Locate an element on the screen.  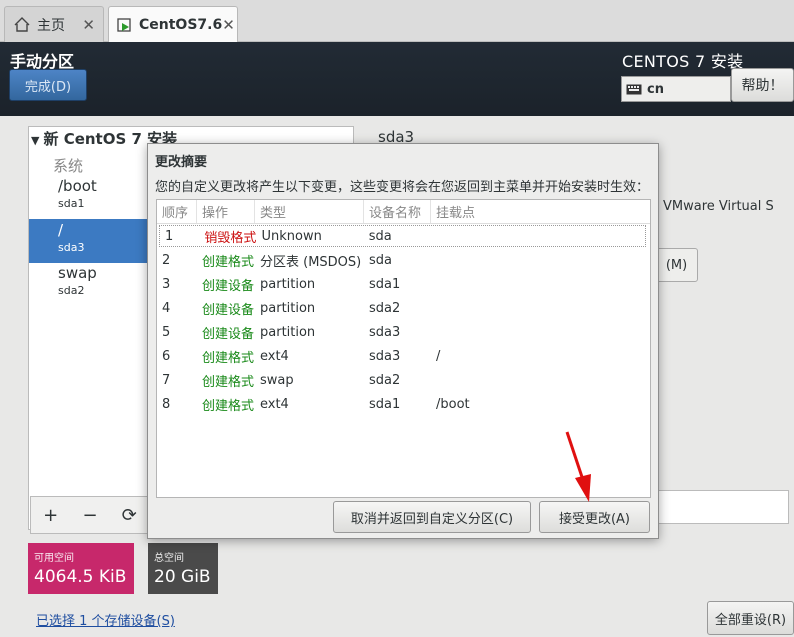
dialog-description: 您的自定义更改将产生以下变更，这些变更将会在您返回到主菜单并开始安装时生效： is located at coordinates (402, 187).